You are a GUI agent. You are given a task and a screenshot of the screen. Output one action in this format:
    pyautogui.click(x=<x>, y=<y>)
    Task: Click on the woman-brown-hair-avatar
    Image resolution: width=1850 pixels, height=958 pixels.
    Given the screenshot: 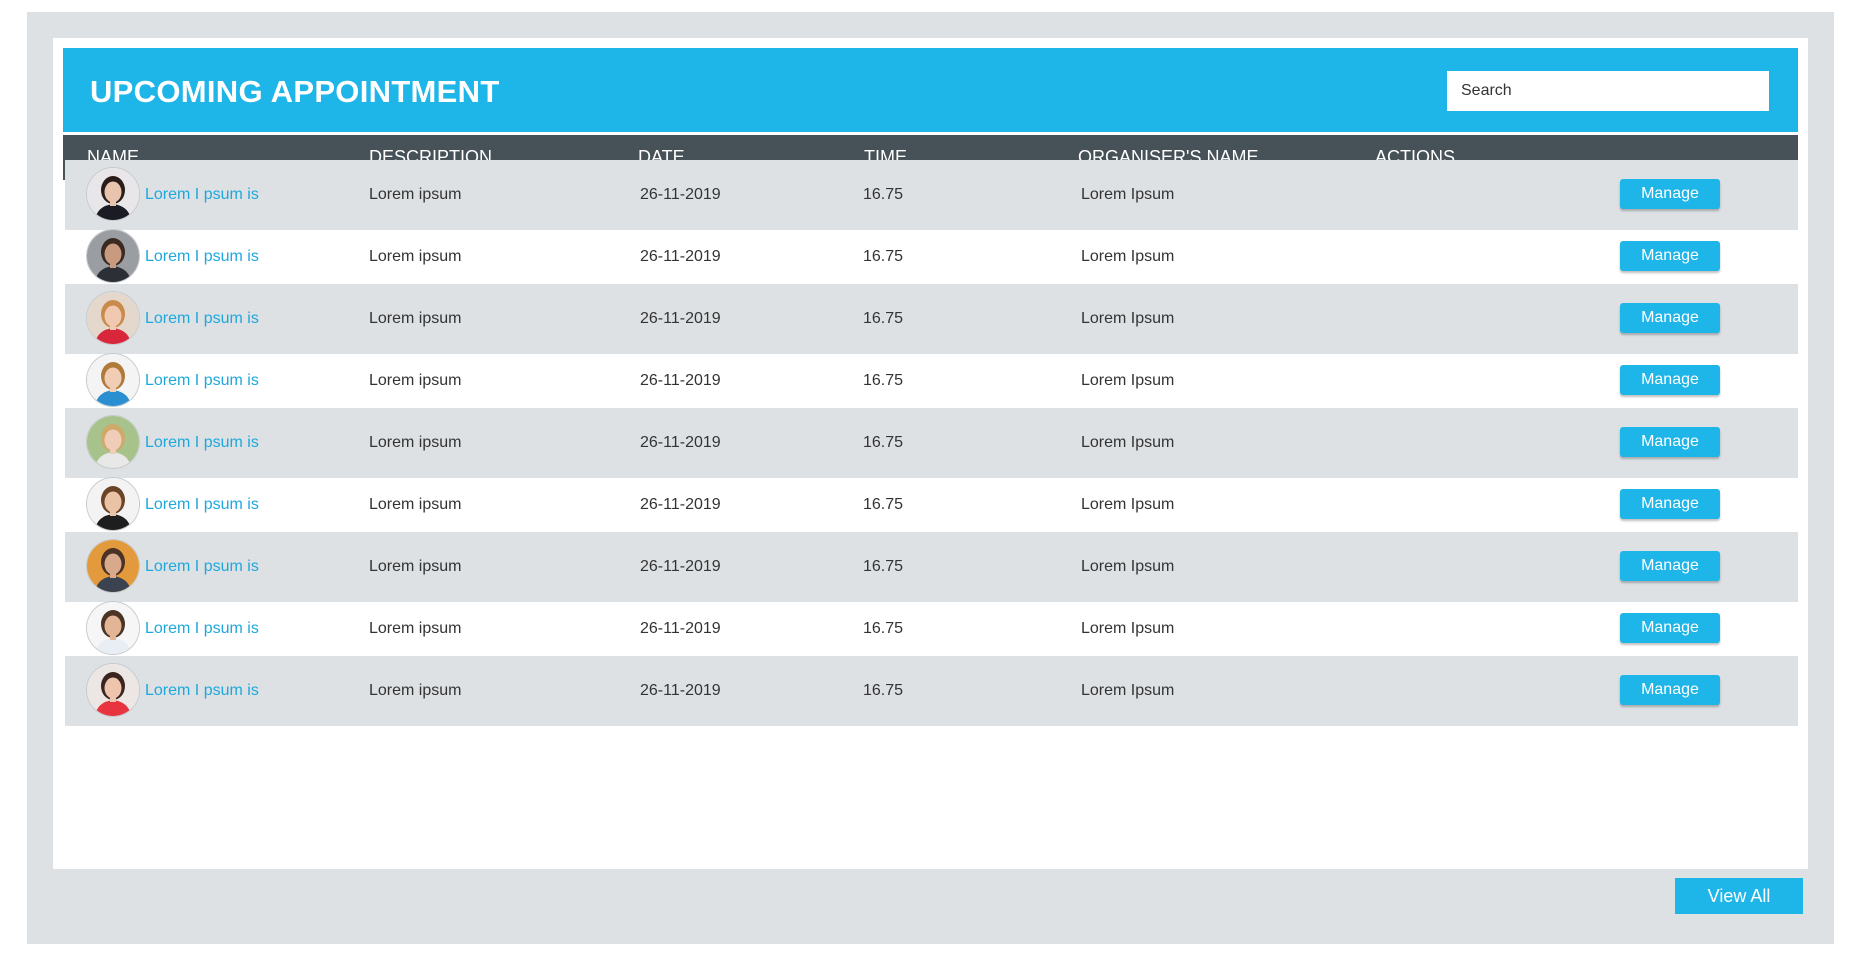 What is the action you would take?
    pyautogui.click(x=113, y=504)
    